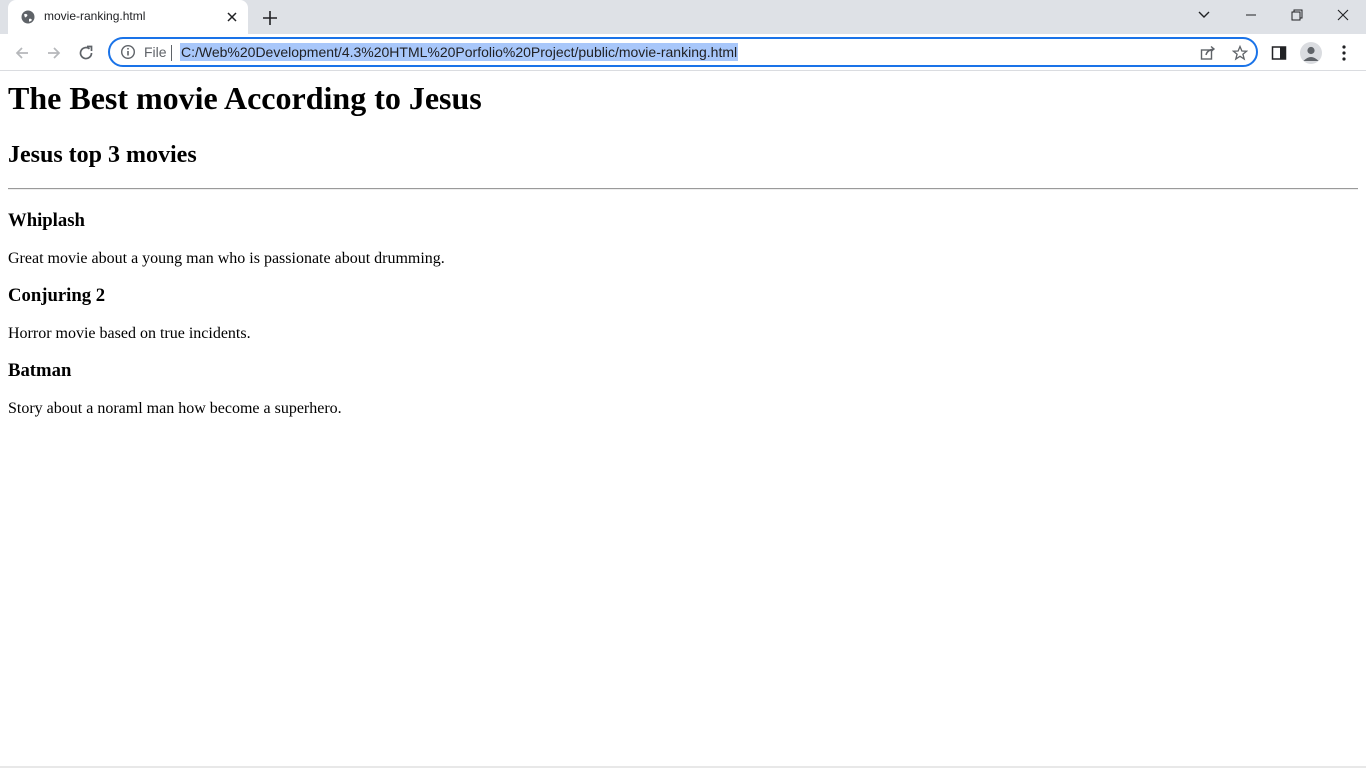 This screenshot has width=1366, height=768. What do you see at coordinates (171, 53) in the screenshot?
I see `chip-divider` at bounding box center [171, 53].